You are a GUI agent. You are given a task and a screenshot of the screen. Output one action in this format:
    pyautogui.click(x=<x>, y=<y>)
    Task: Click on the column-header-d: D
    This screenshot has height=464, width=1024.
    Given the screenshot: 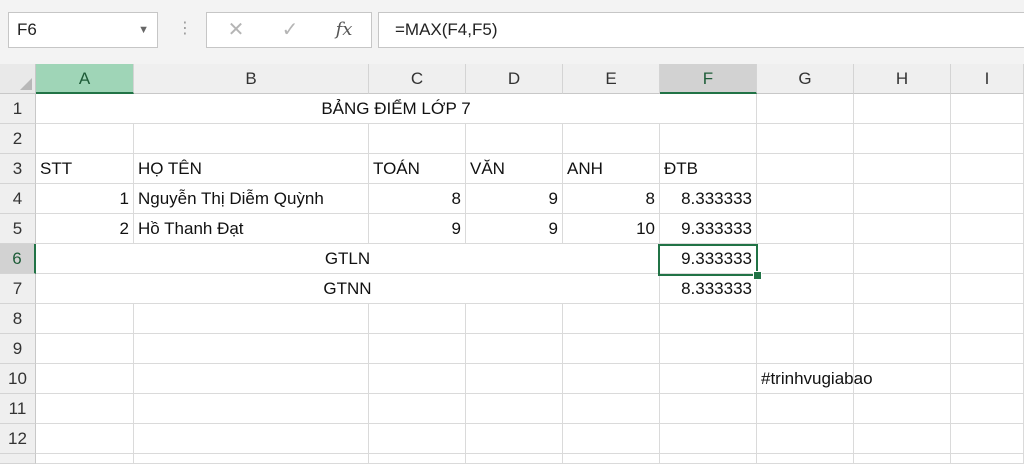 What is the action you would take?
    pyautogui.click(x=514, y=79)
    